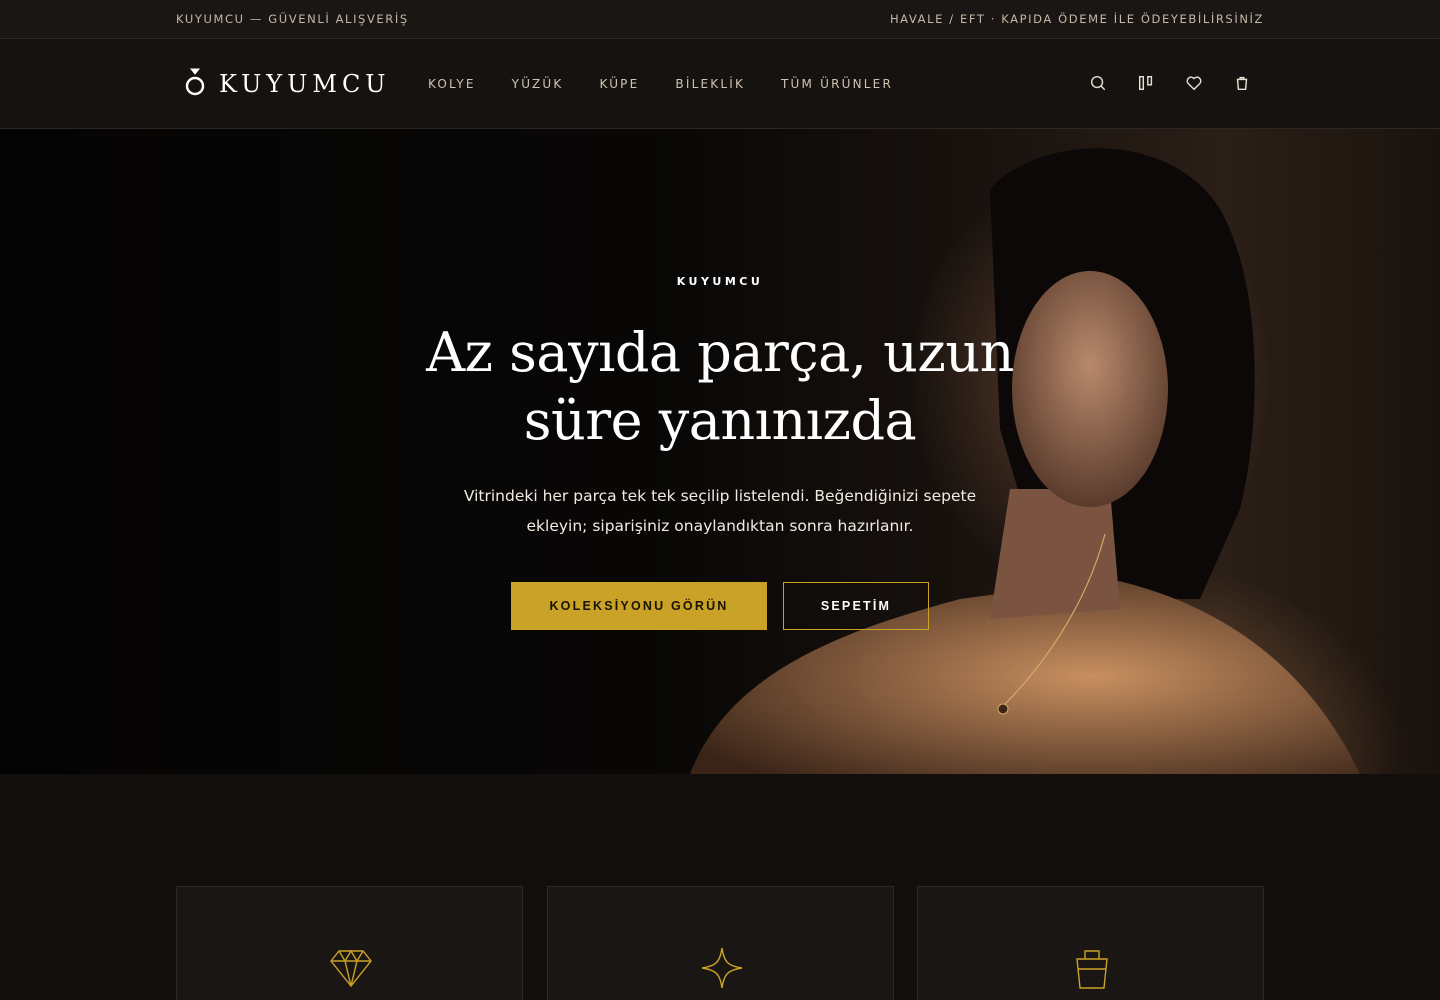  I want to click on logo: KUYUMCU, so click(287, 84).